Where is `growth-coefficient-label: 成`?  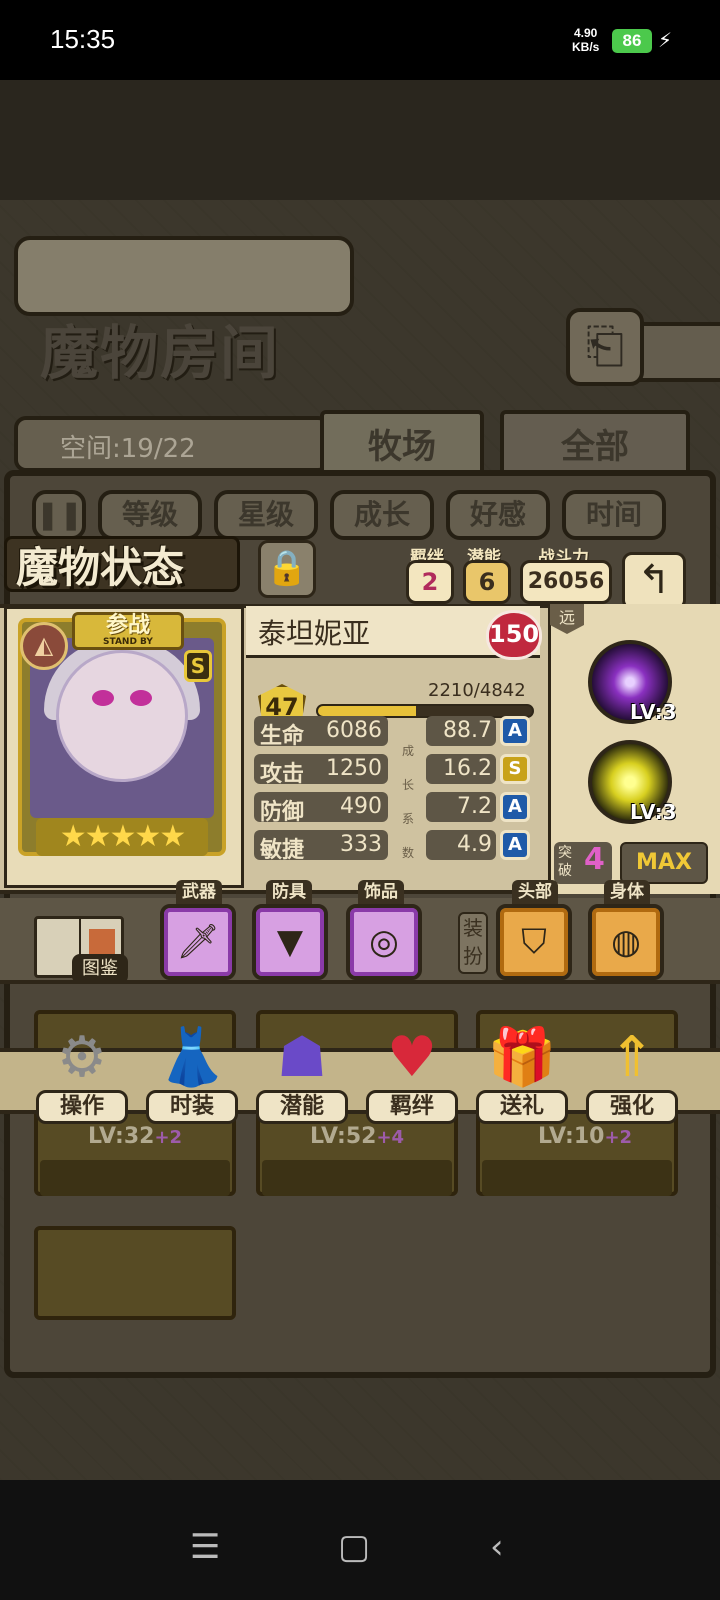
growth-coefficient-label: 成 is located at coordinates (408, 751).